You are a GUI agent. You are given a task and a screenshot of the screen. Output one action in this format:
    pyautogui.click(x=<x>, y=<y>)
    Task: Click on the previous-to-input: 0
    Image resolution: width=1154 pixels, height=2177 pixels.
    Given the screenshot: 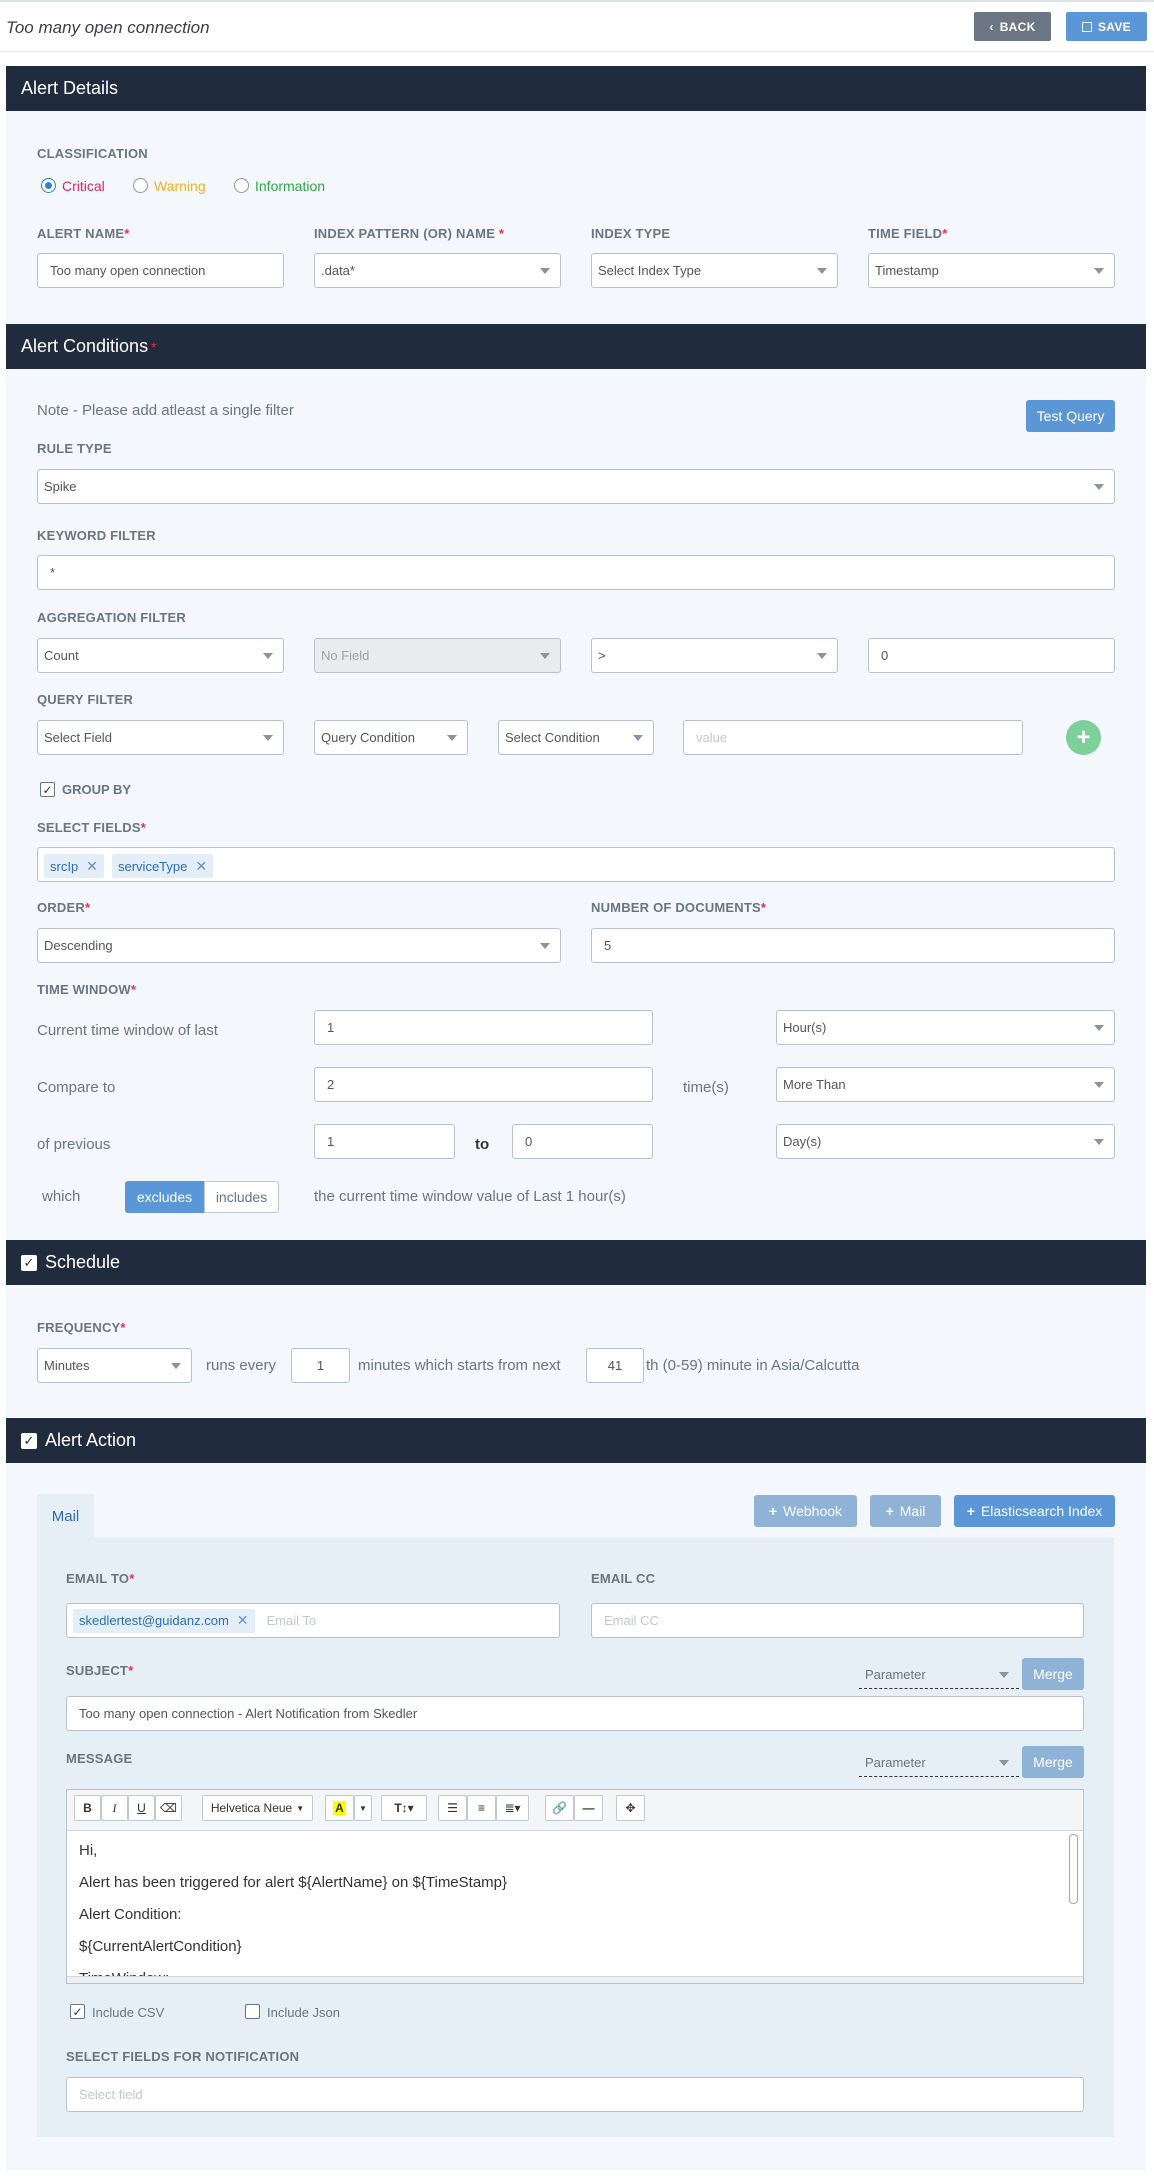 What is the action you would take?
    pyautogui.click(x=582, y=1141)
    